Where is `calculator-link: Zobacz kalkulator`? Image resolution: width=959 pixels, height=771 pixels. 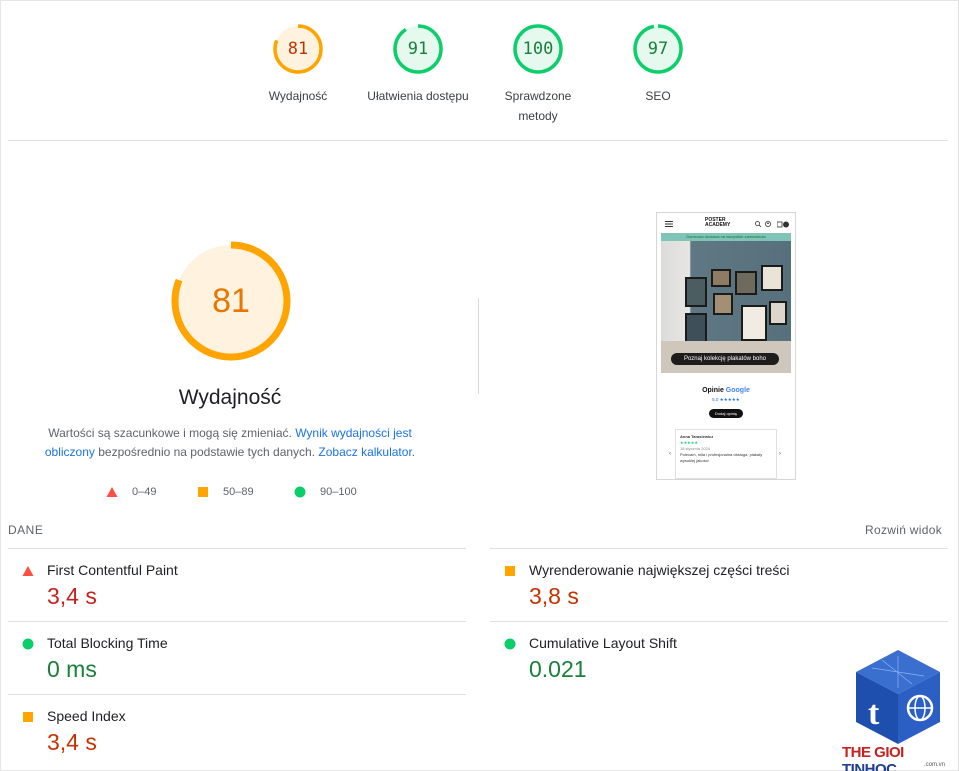
calculator-link: Zobacz kalkulator is located at coordinates (364, 452).